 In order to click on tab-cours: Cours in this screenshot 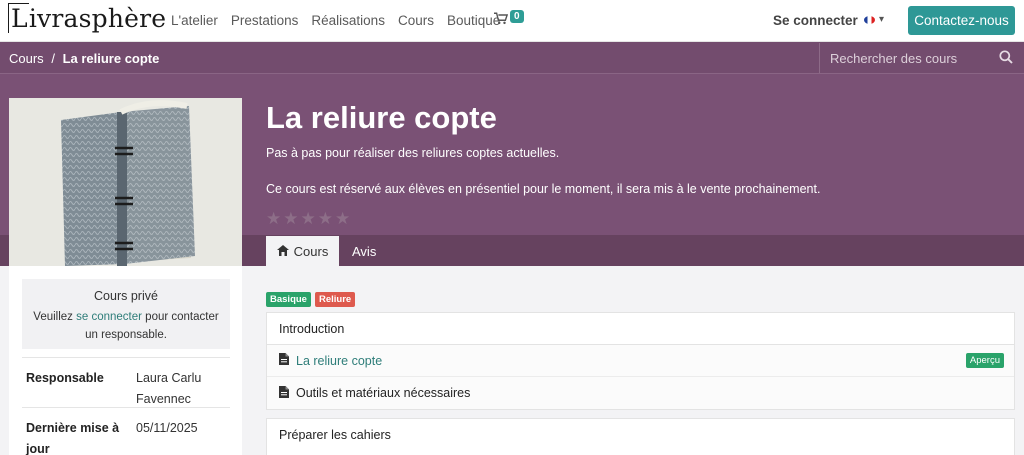, I will do `click(302, 251)`.